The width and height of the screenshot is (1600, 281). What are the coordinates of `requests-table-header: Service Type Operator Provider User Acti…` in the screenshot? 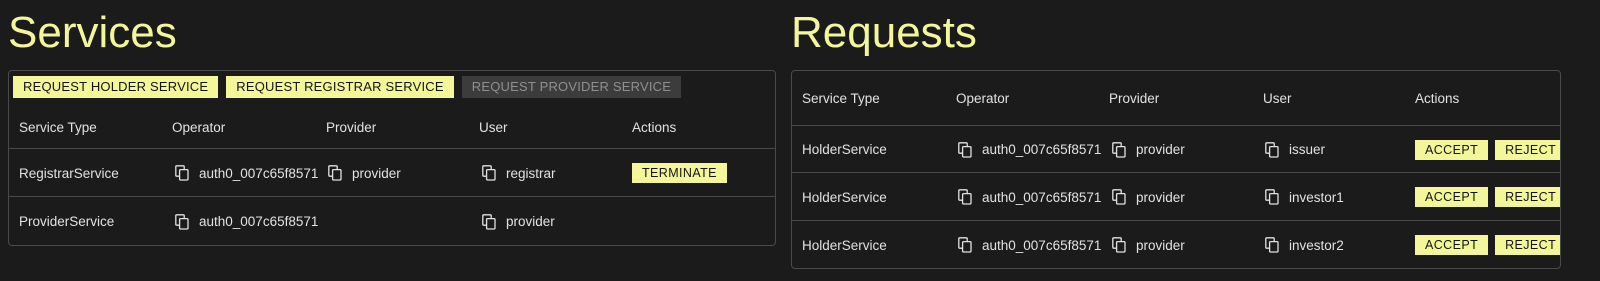 It's located at (1176, 98).